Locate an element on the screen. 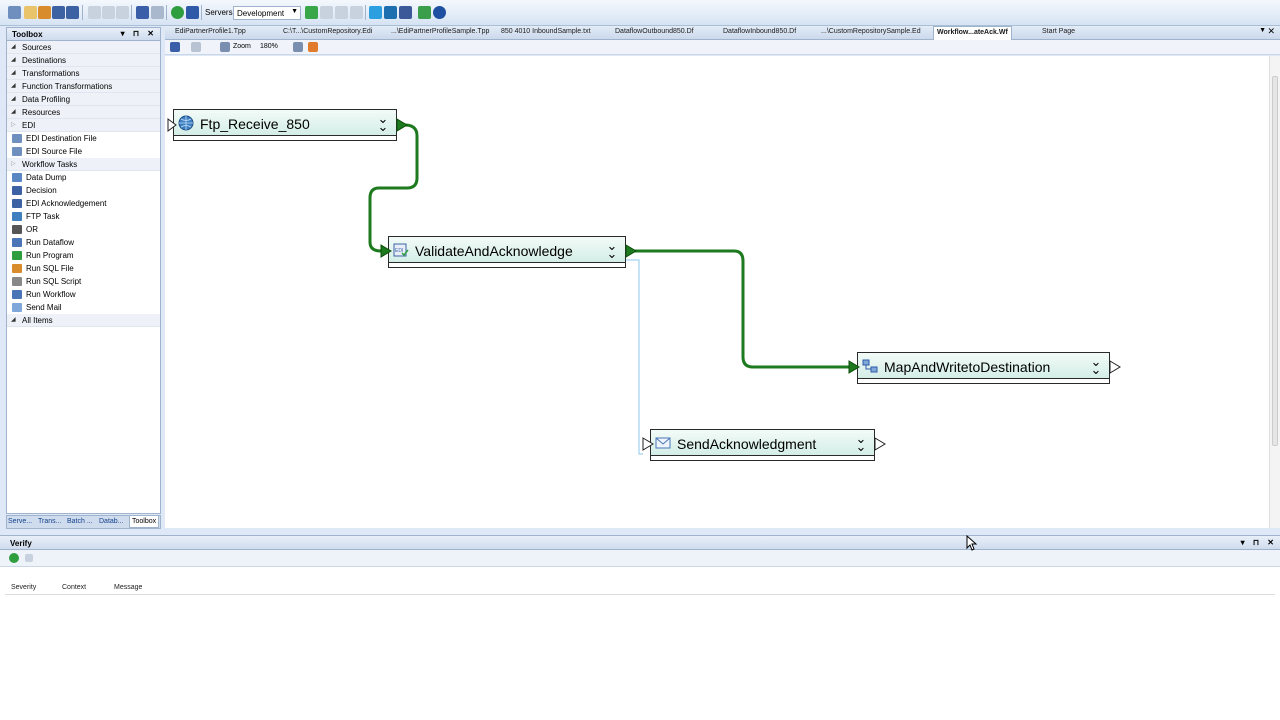 The image size is (1280, 720). toolbox-item: Run SQL File is located at coordinates (83, 268).